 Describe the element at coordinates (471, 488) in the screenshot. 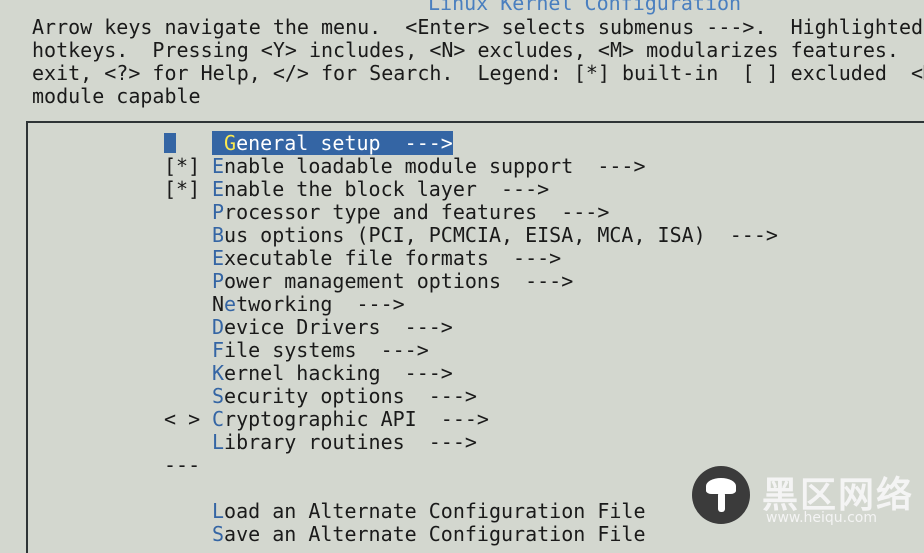

I see `menu-spacer` at that location.